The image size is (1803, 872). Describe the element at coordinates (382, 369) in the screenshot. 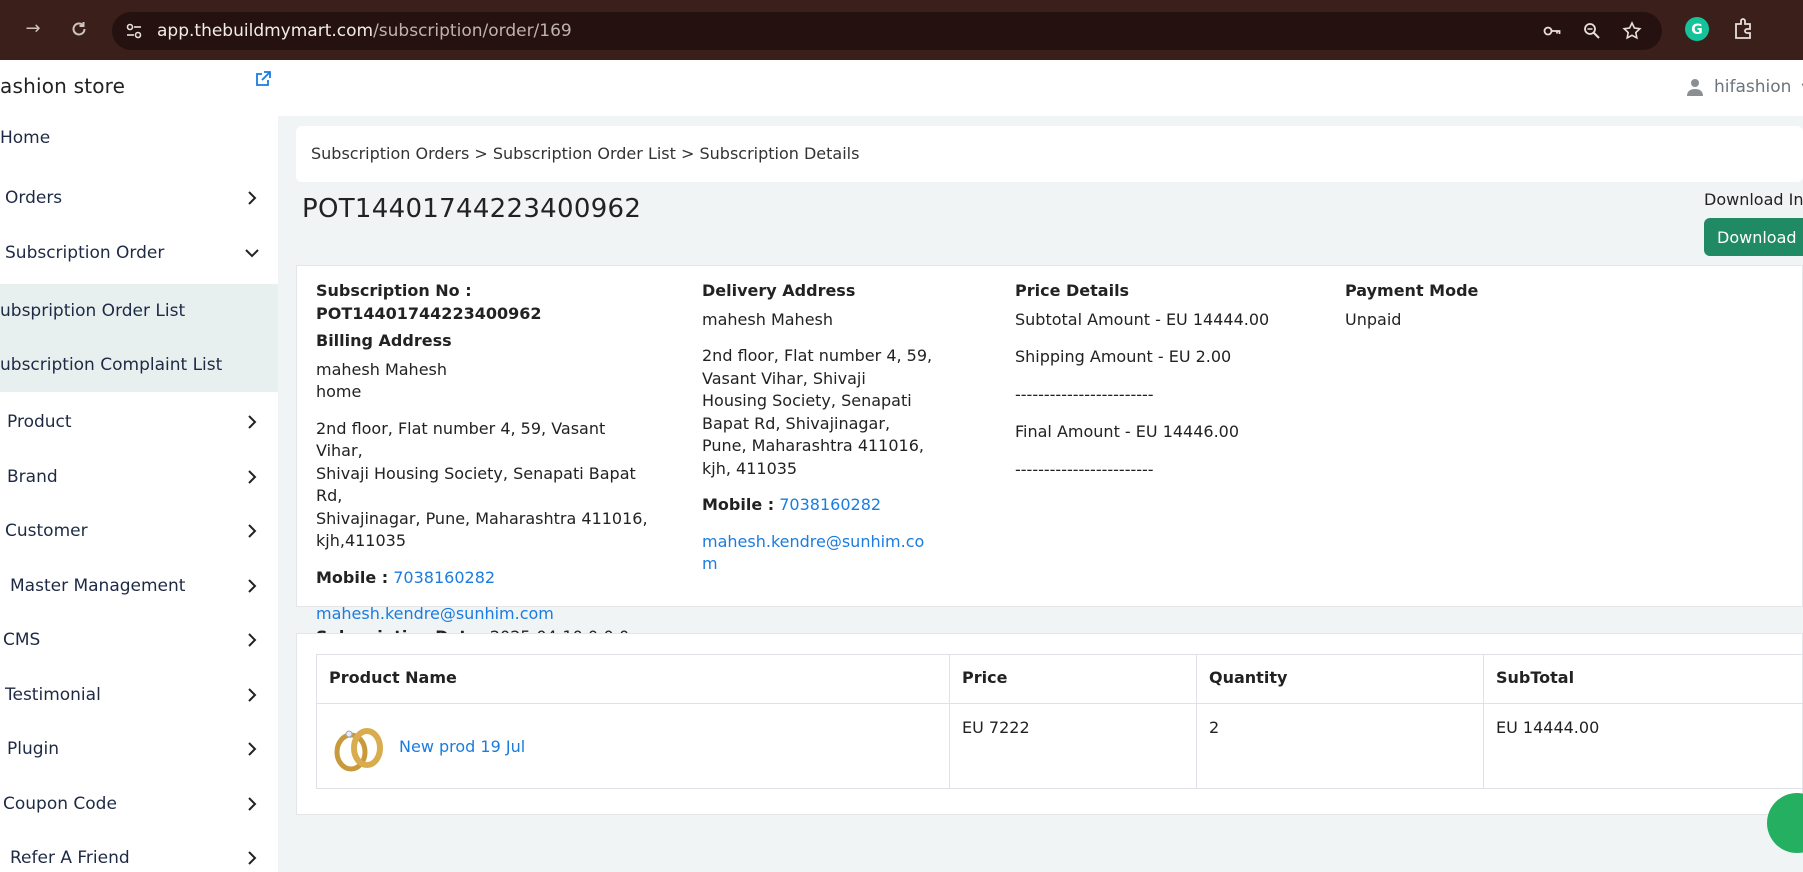

I see `billing-name: mahesh Mahesh` at that location.